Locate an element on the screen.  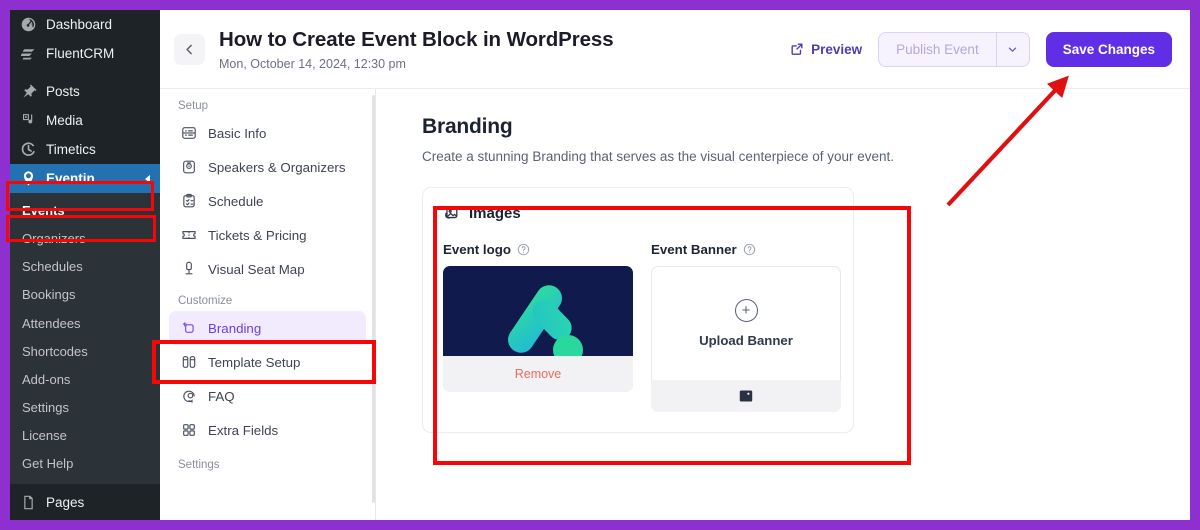
header-actions: Preview Publish Event Save Changes is located at coordinates (981, 49).